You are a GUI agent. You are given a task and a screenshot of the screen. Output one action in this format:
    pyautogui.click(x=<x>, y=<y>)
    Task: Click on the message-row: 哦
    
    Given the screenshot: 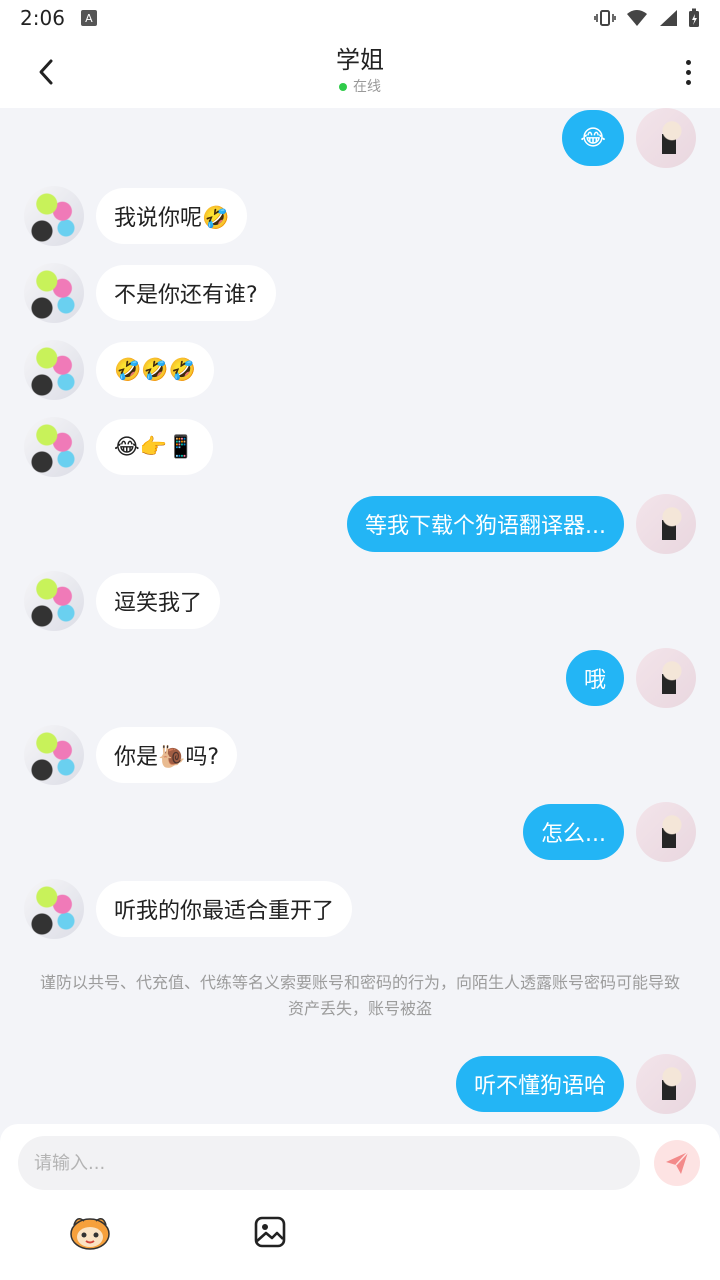 What is the action you would take?
    pyautogui.click(x=360, y=678)
    